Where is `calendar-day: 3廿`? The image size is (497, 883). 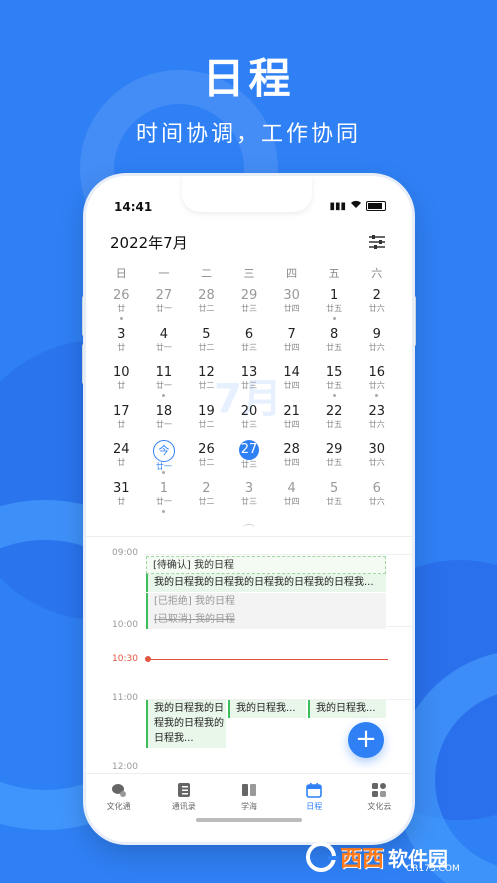
calendar-day: 3廿 is located at coordinates (121, 342).